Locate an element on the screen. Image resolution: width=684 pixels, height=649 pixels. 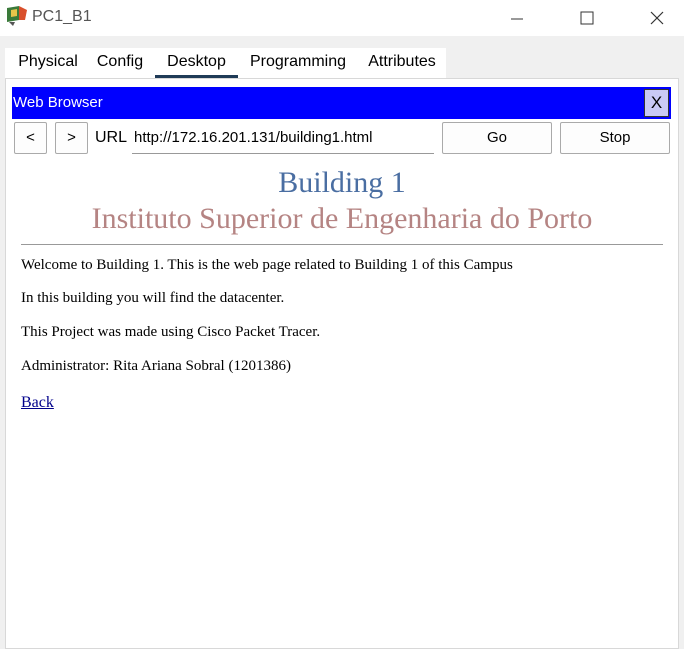
back-button: < is located at coordinates (30, 138).